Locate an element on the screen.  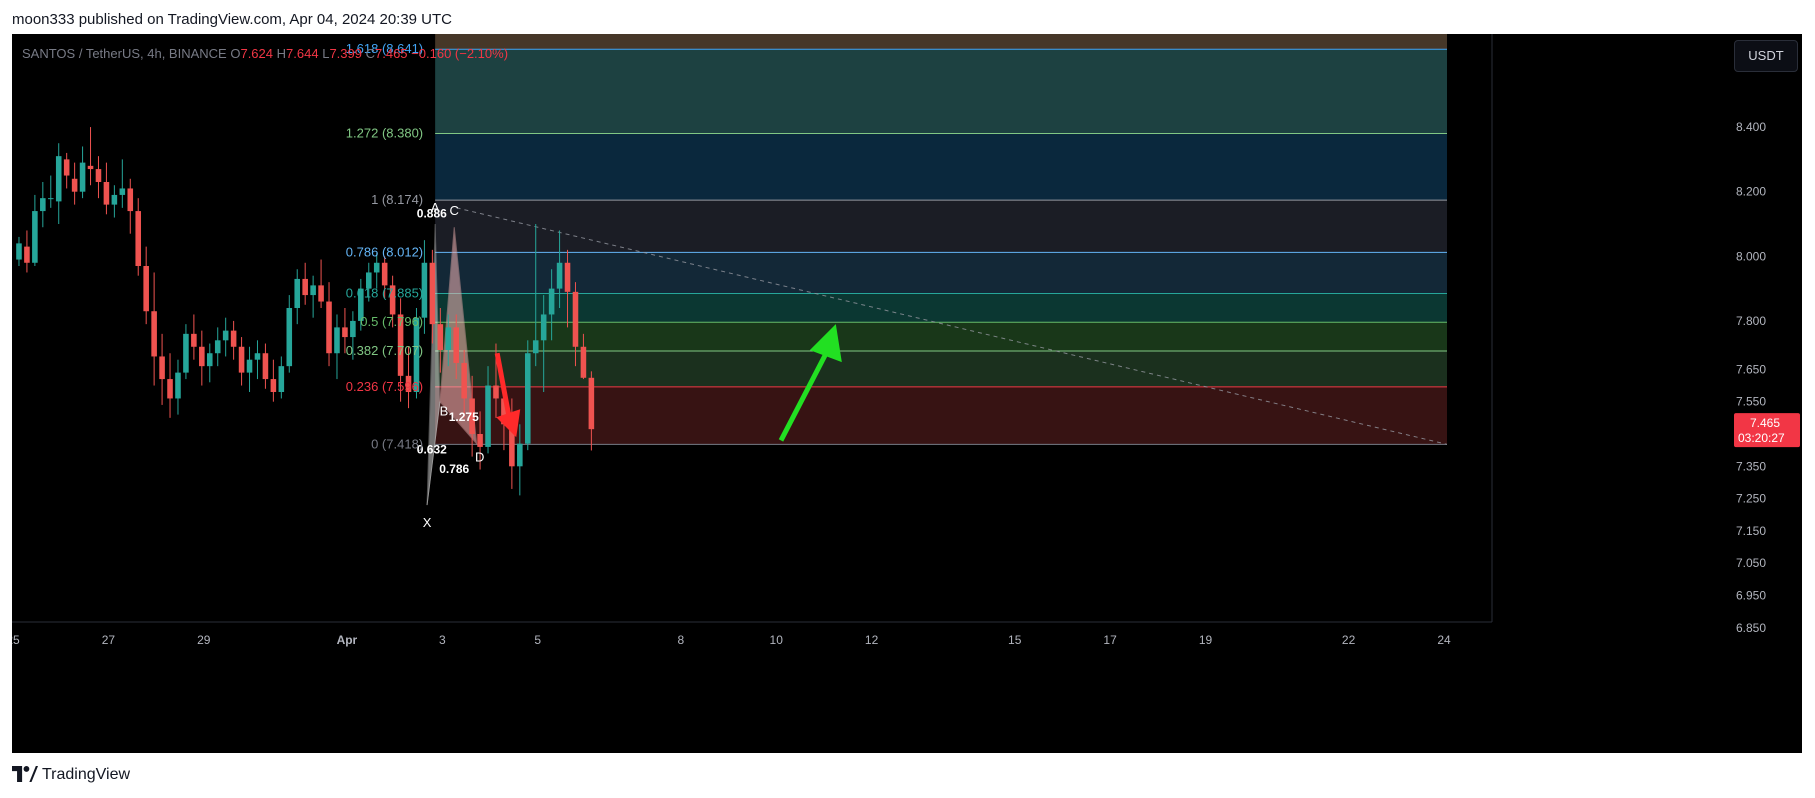
time-tick-label: 10 is located at coordinates (777, 640).